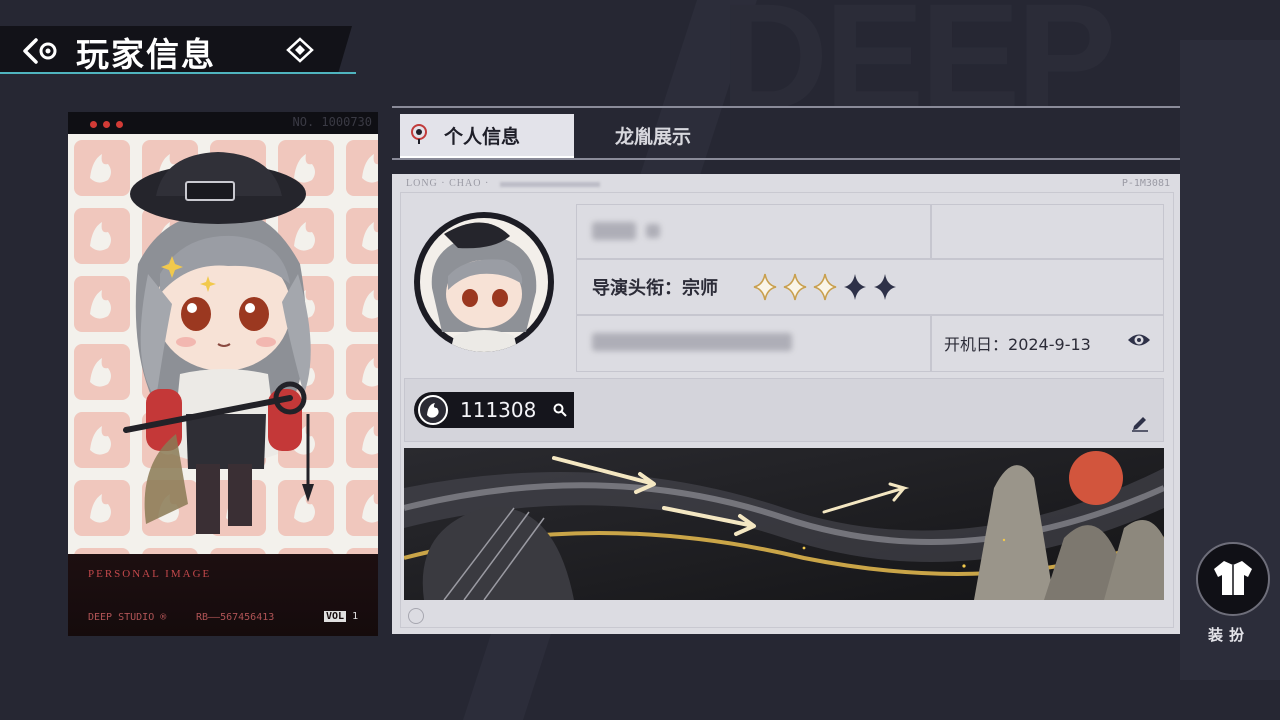 This screenshot has height=720, width=1280. Describe the element at coordinates (1049, 344) in the screenshot. I see `start-date-value: 2024-9-13` at that location.